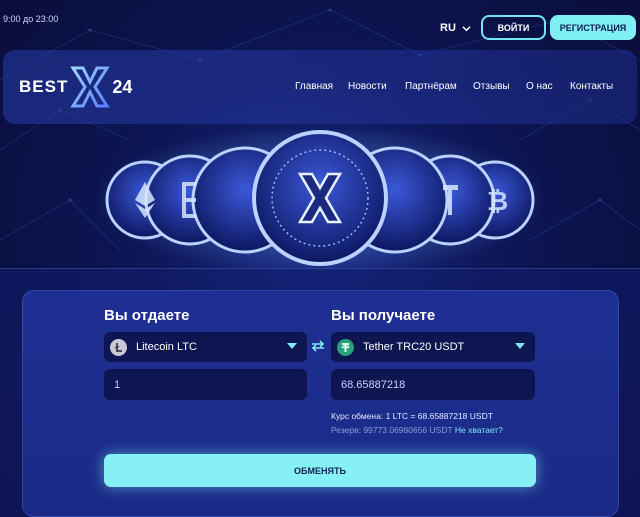 The image size is (640, 517). I want to click on nav-item-about: О нас, so click(539, 86).